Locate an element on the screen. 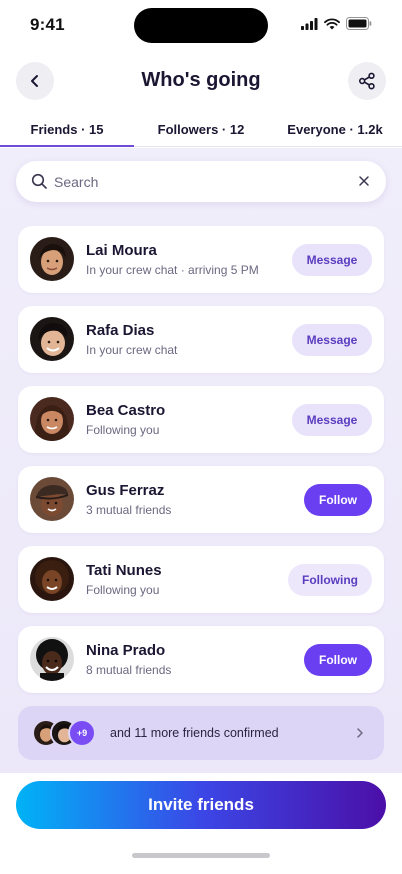 The height and width of the screenshot is (874, 402). person-card-rafa-dias: Rafa Dias In your crew chat Message is located at coordinates (201, 339).